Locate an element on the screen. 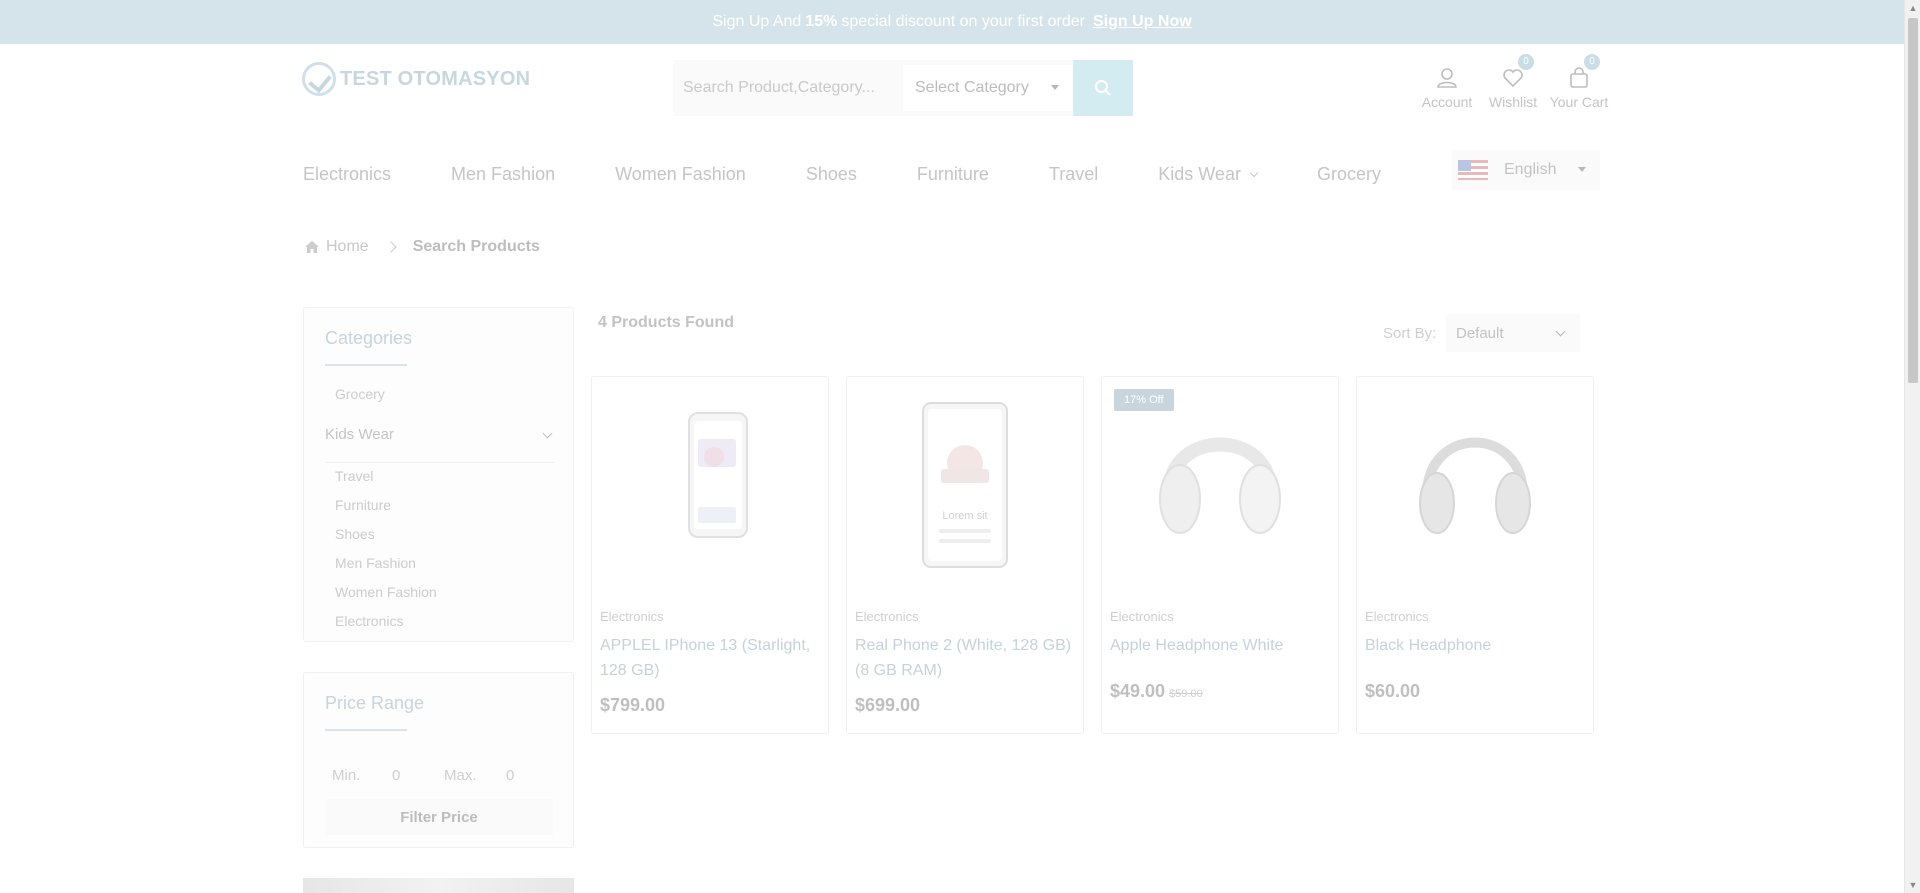  nav-item-kids-wear-label: Kids Wear is located at coordinates (1199, 173).